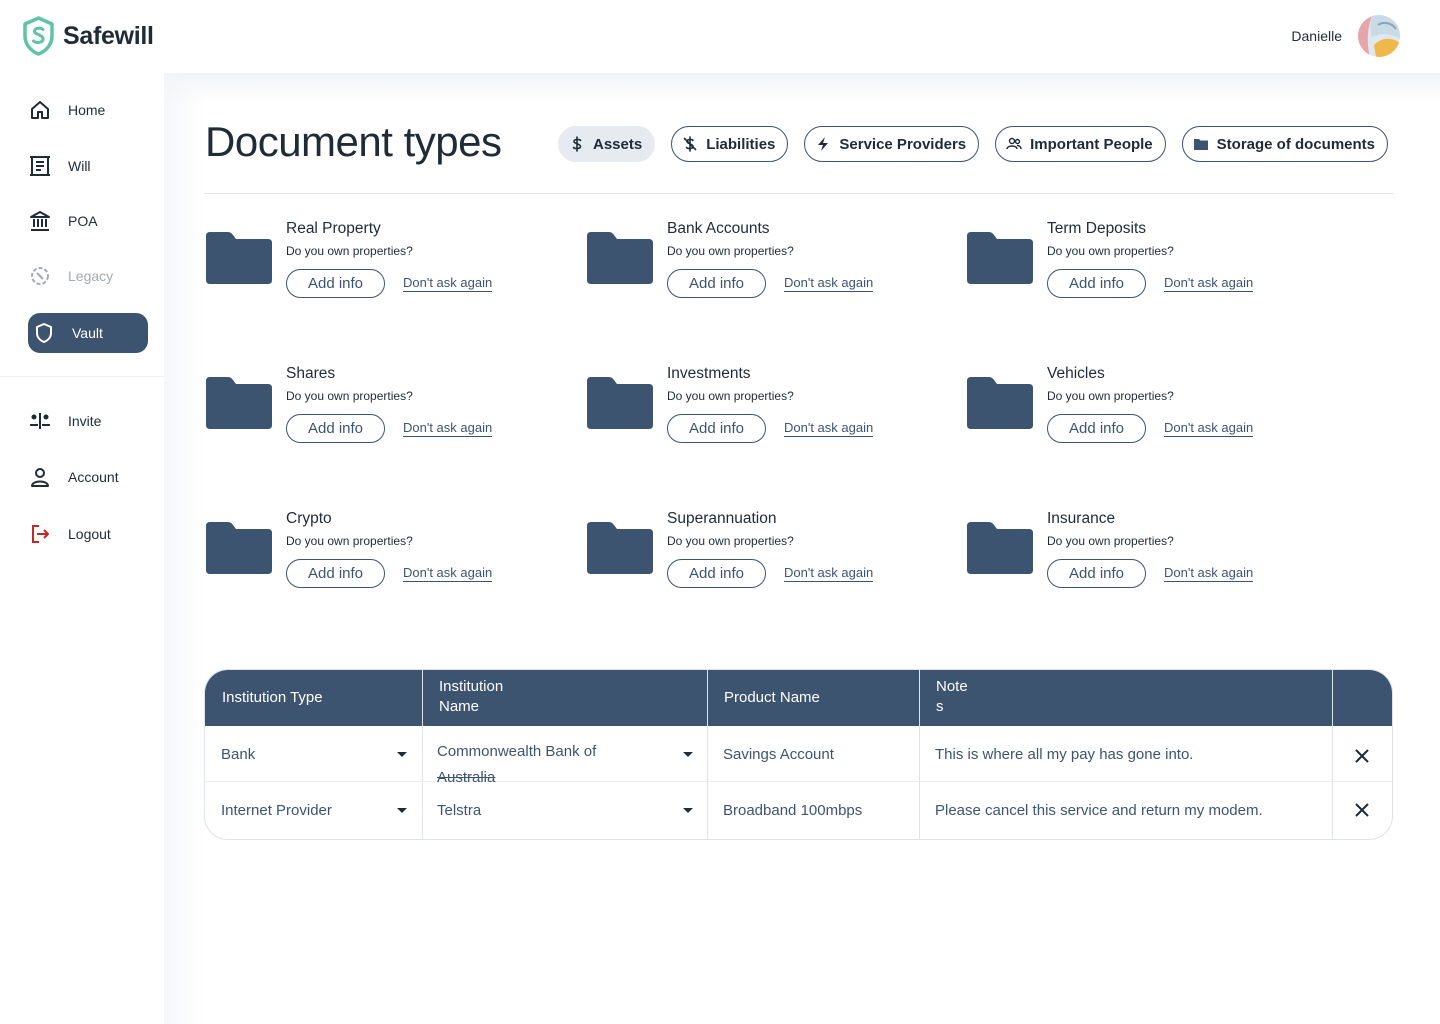  What do you see at coordinates (305, 754) in the screenshot?
I see `cell-institution-type: Bank` at bounding box center [305, 754].